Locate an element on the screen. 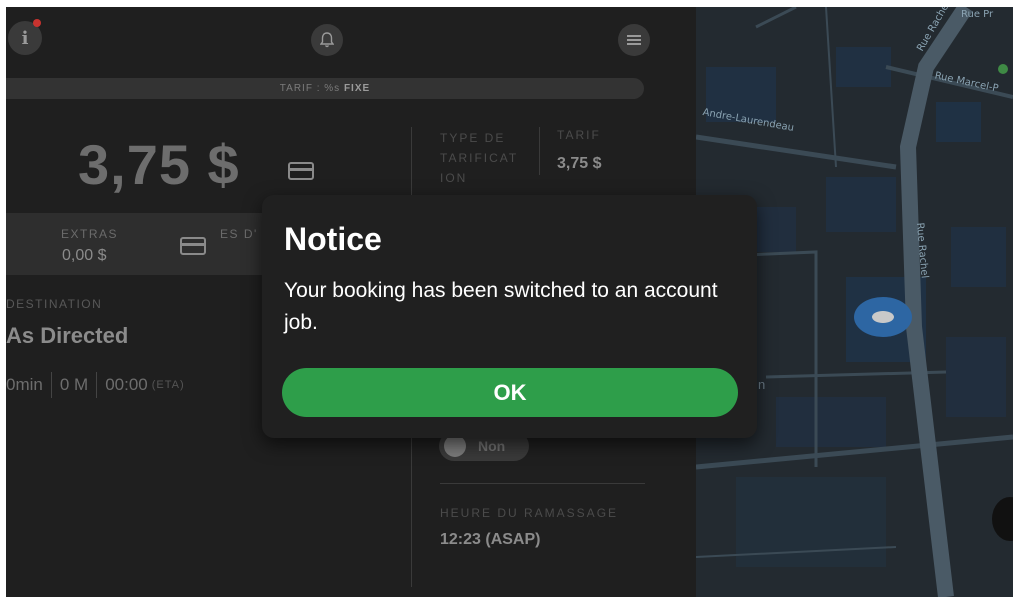  extras-box: EXTRAS 0,00 $ ES D' is located at coordinates (151, 244).